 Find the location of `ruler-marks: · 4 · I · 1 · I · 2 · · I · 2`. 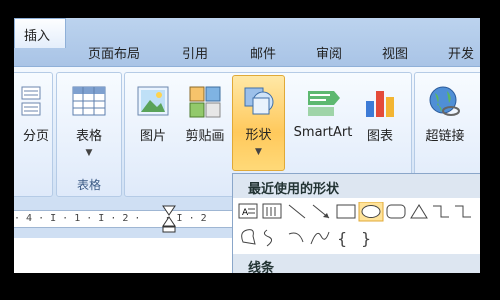

ruler-marks: · 4 · I · 1 · I · 2 · · I · 2 is located at coordinates (110, 218).